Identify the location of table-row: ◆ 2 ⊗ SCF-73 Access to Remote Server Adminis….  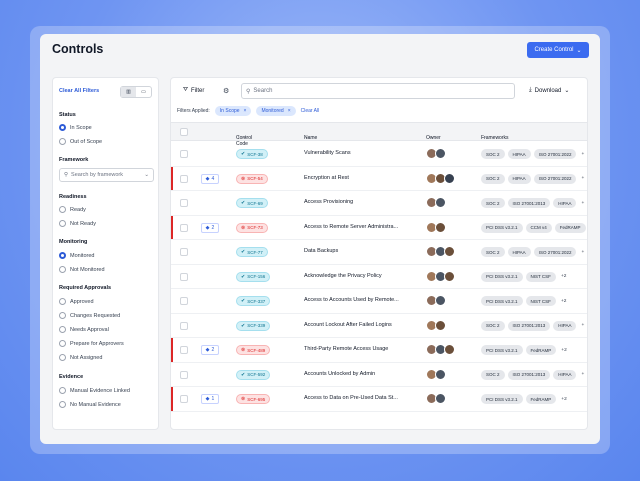
(379, 227).